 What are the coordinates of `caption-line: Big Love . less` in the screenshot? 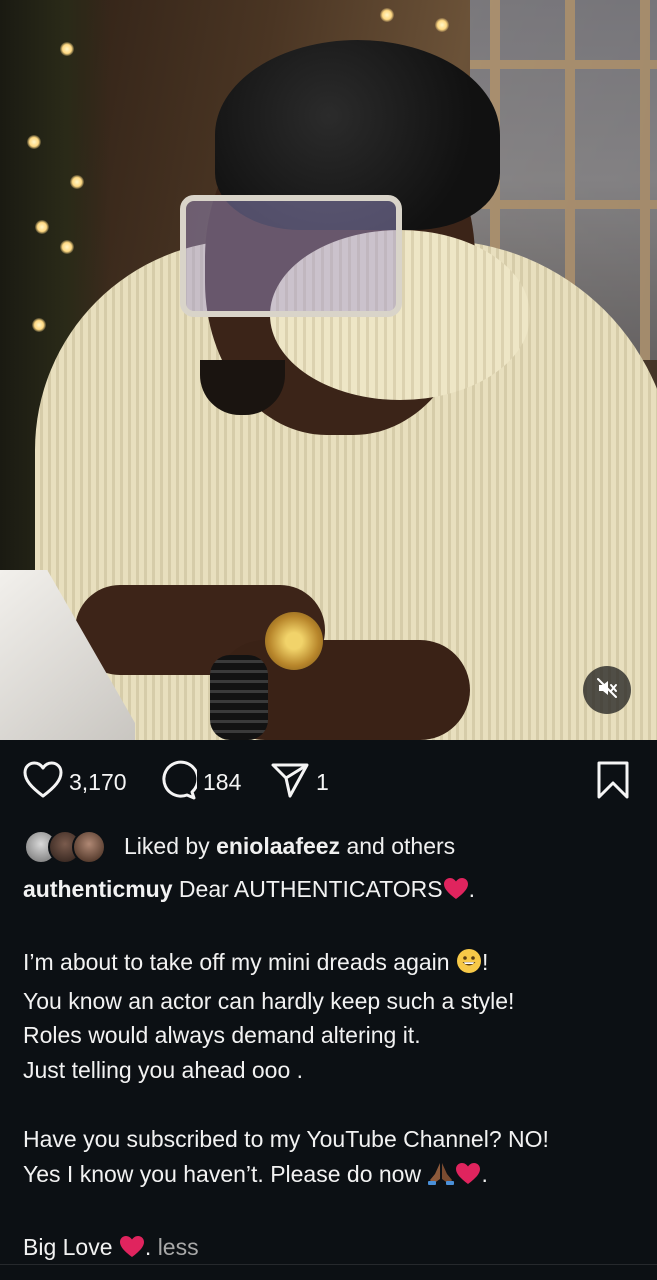 It's located at (330, 1249).